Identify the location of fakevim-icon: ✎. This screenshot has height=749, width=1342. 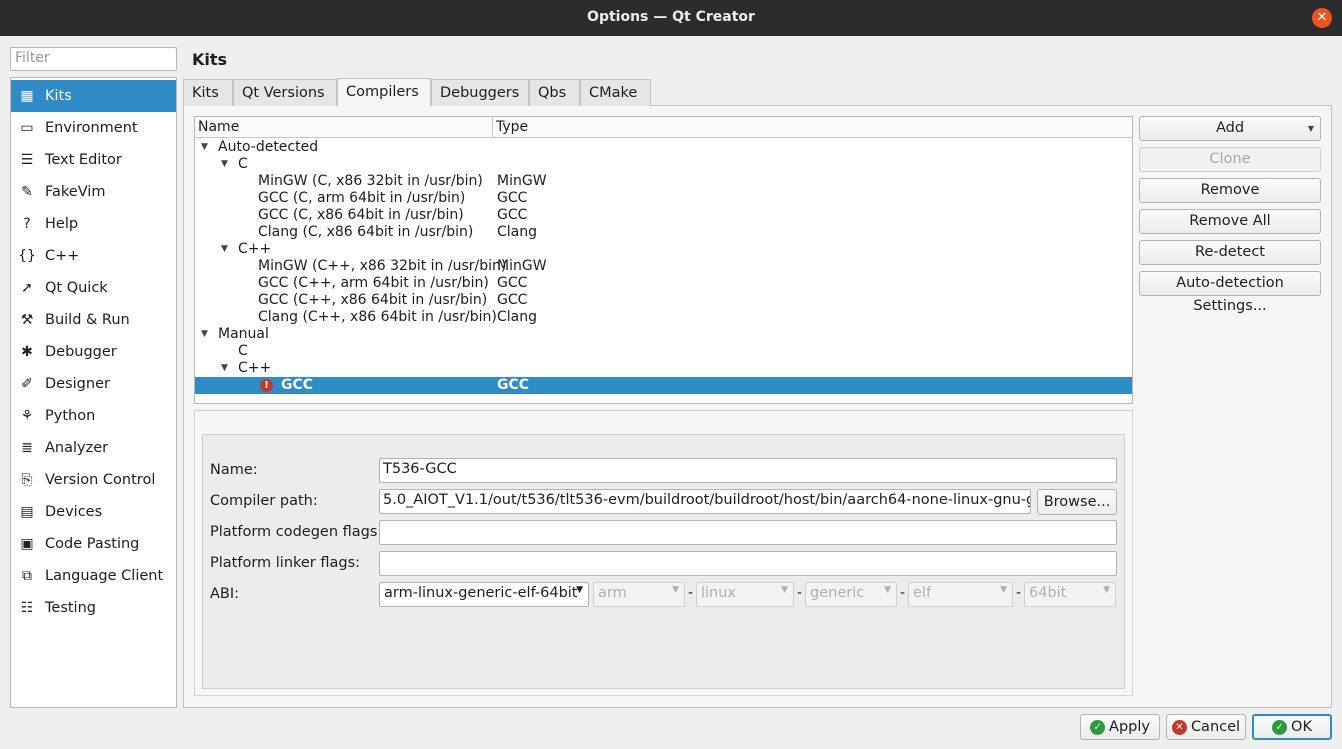
(27, 192).